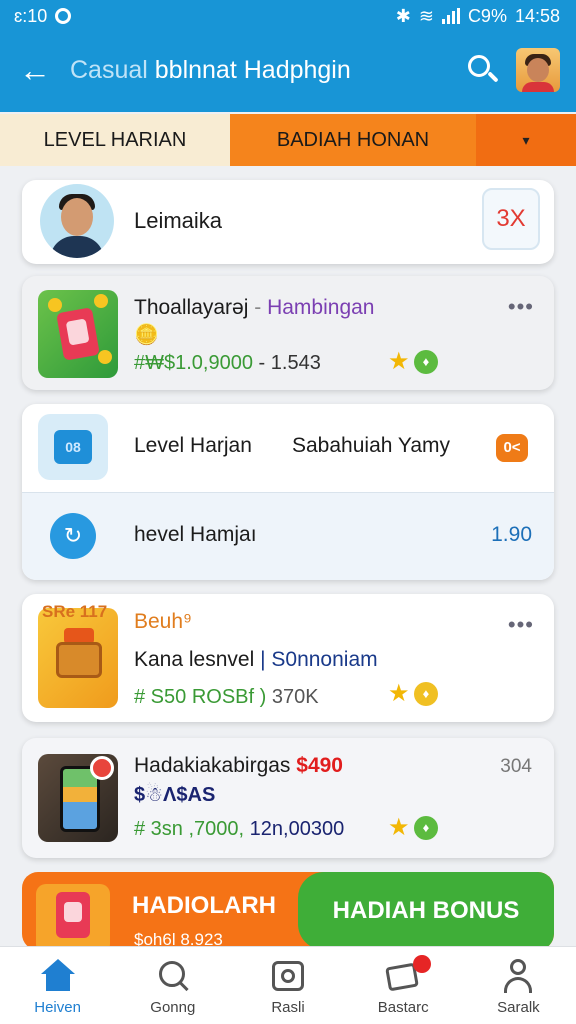  What do you see at coordinates (191, 307) in the screenshot?
I see `game-title-main: Thoallayarəj` at bounding box center [191, 307].